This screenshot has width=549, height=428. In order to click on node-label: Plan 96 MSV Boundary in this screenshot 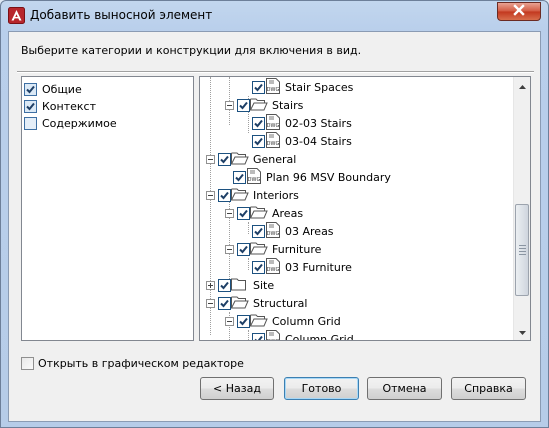, I will do `click(328, 177)`.